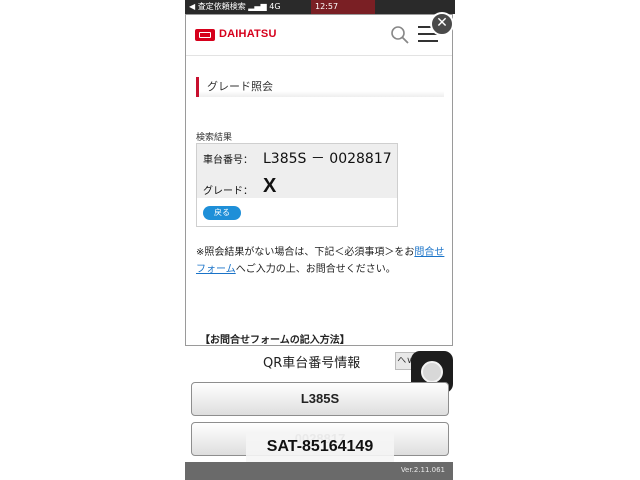 The image size is (640, 480). What do you see at coordinates (275, 340) in the screenshot?
I see `form-howto-heading: 【お問合せフォームの記入方法】` at bounding box center [275, 340].